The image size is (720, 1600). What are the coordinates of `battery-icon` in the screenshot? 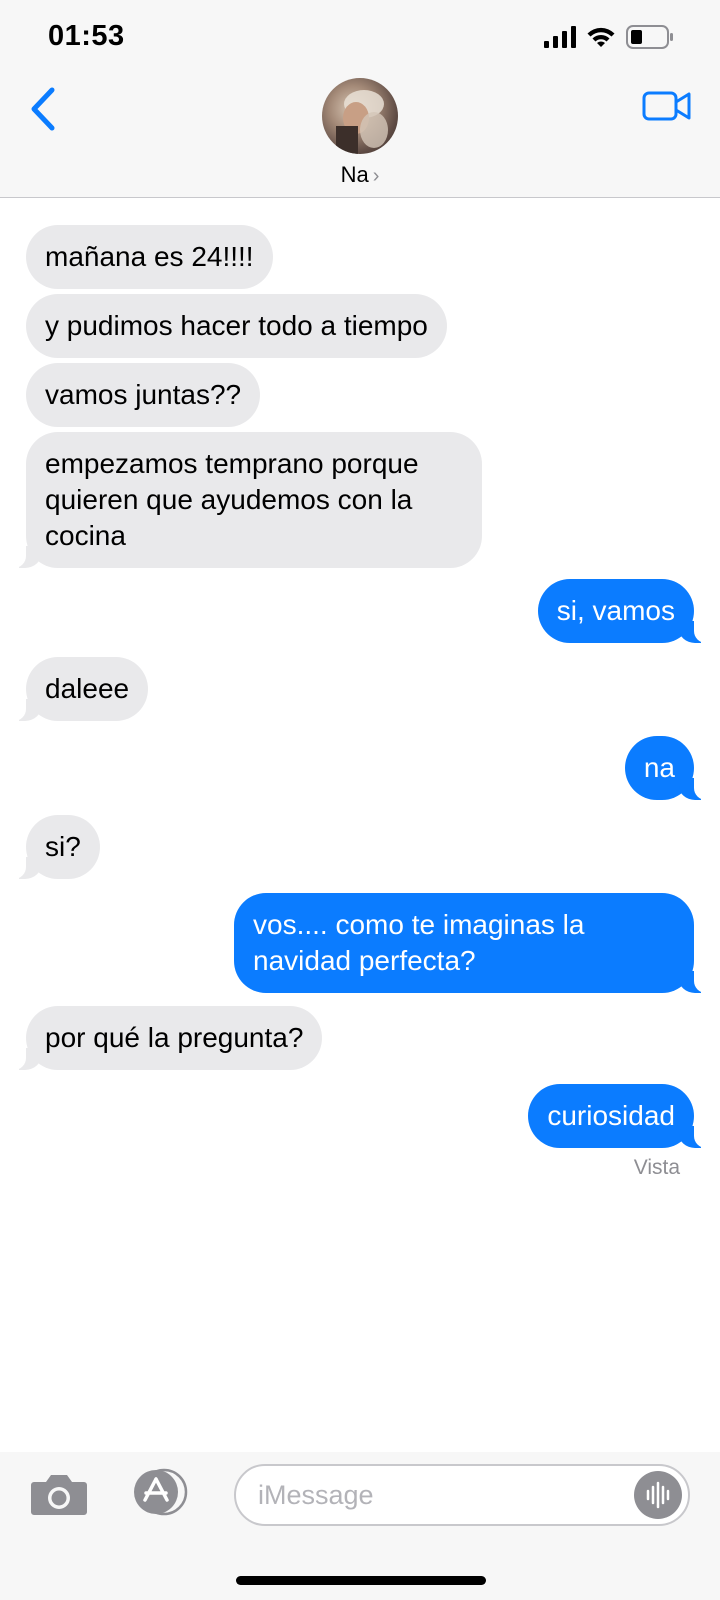 It's located at (649, 37).